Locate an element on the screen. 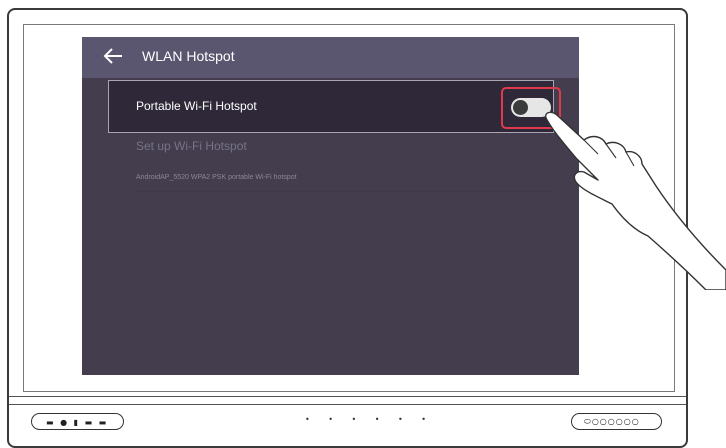 This screenshot has width=726, height=448. button-group-right-icon: ⬭○○○○○○ is located at coordinates (612, 421).